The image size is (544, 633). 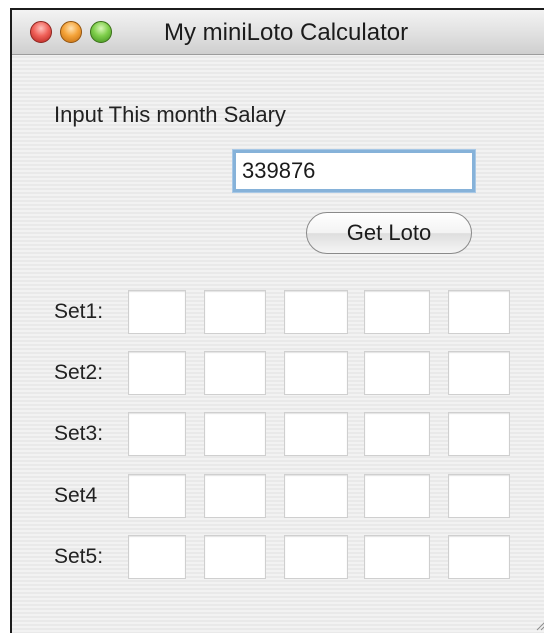 I want to click on set-5-number-4-field, so click(x=397, y=557).